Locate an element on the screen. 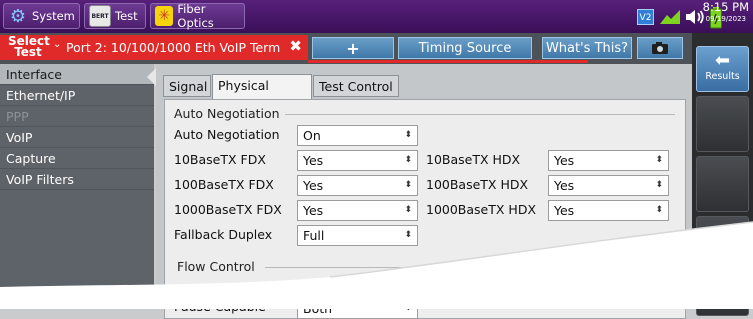  10basetx-hdx-value: Yes is located at coordinates (564, 160).